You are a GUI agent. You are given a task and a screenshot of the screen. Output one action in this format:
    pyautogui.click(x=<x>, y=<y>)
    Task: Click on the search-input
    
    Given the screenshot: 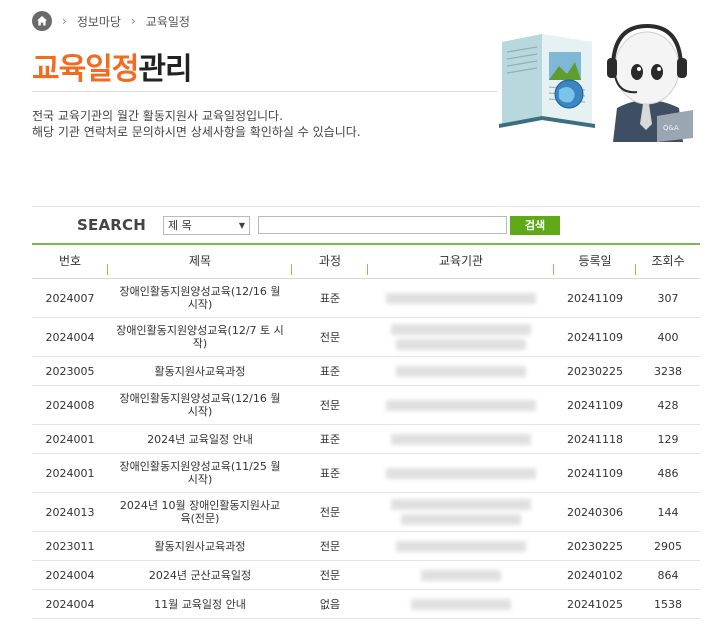 What is the action you would take?
    pyautogui.click(x=382, y=225)
    